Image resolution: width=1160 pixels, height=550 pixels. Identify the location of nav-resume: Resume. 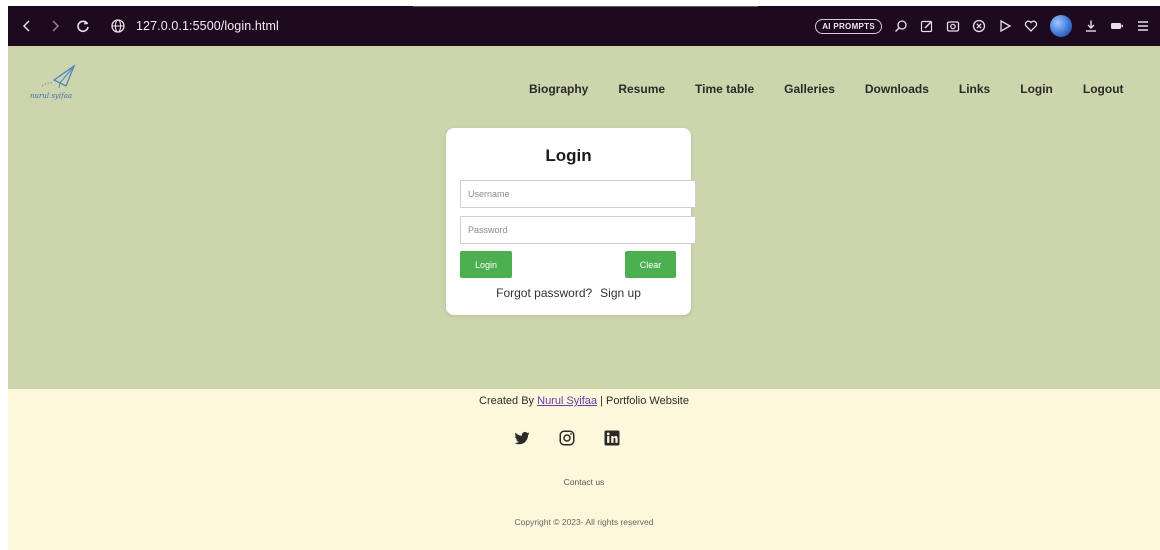
(641, 89).